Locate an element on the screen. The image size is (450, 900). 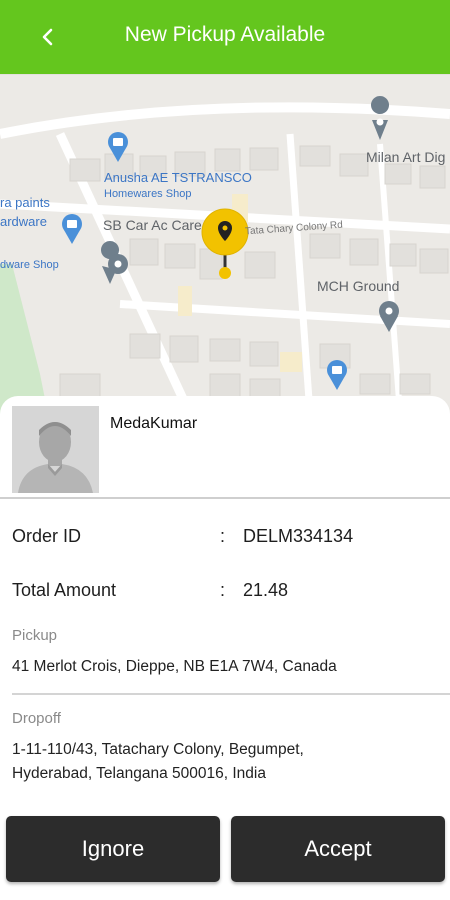
map-label-sb-car: SB Car Ac Care is located at coordinates (152, 225).